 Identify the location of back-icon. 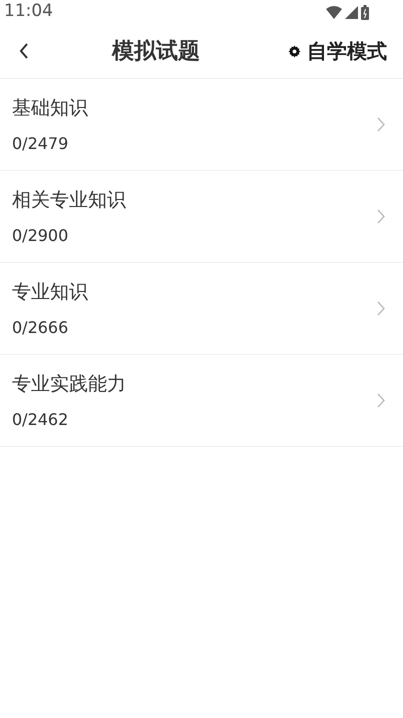
(24, 51).